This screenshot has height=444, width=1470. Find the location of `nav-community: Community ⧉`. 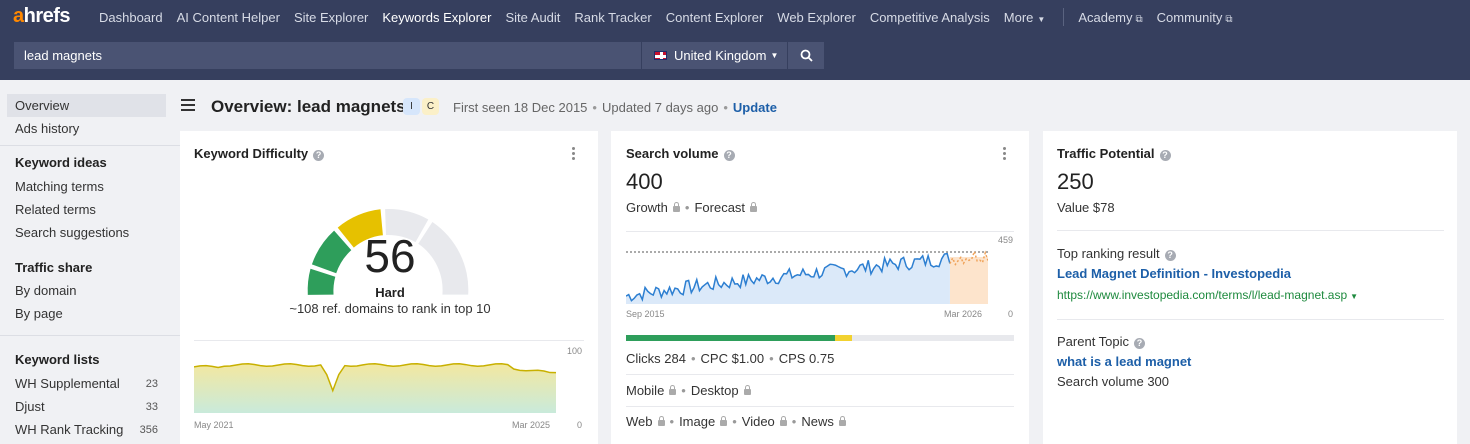

nav-community: Community ⧉ is located at coordinates (1195, 17).